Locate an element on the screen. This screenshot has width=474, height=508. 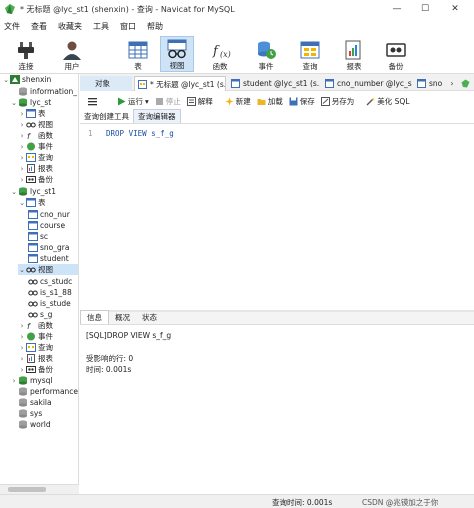
tab-extra-button is located at coordinates (467, 83).